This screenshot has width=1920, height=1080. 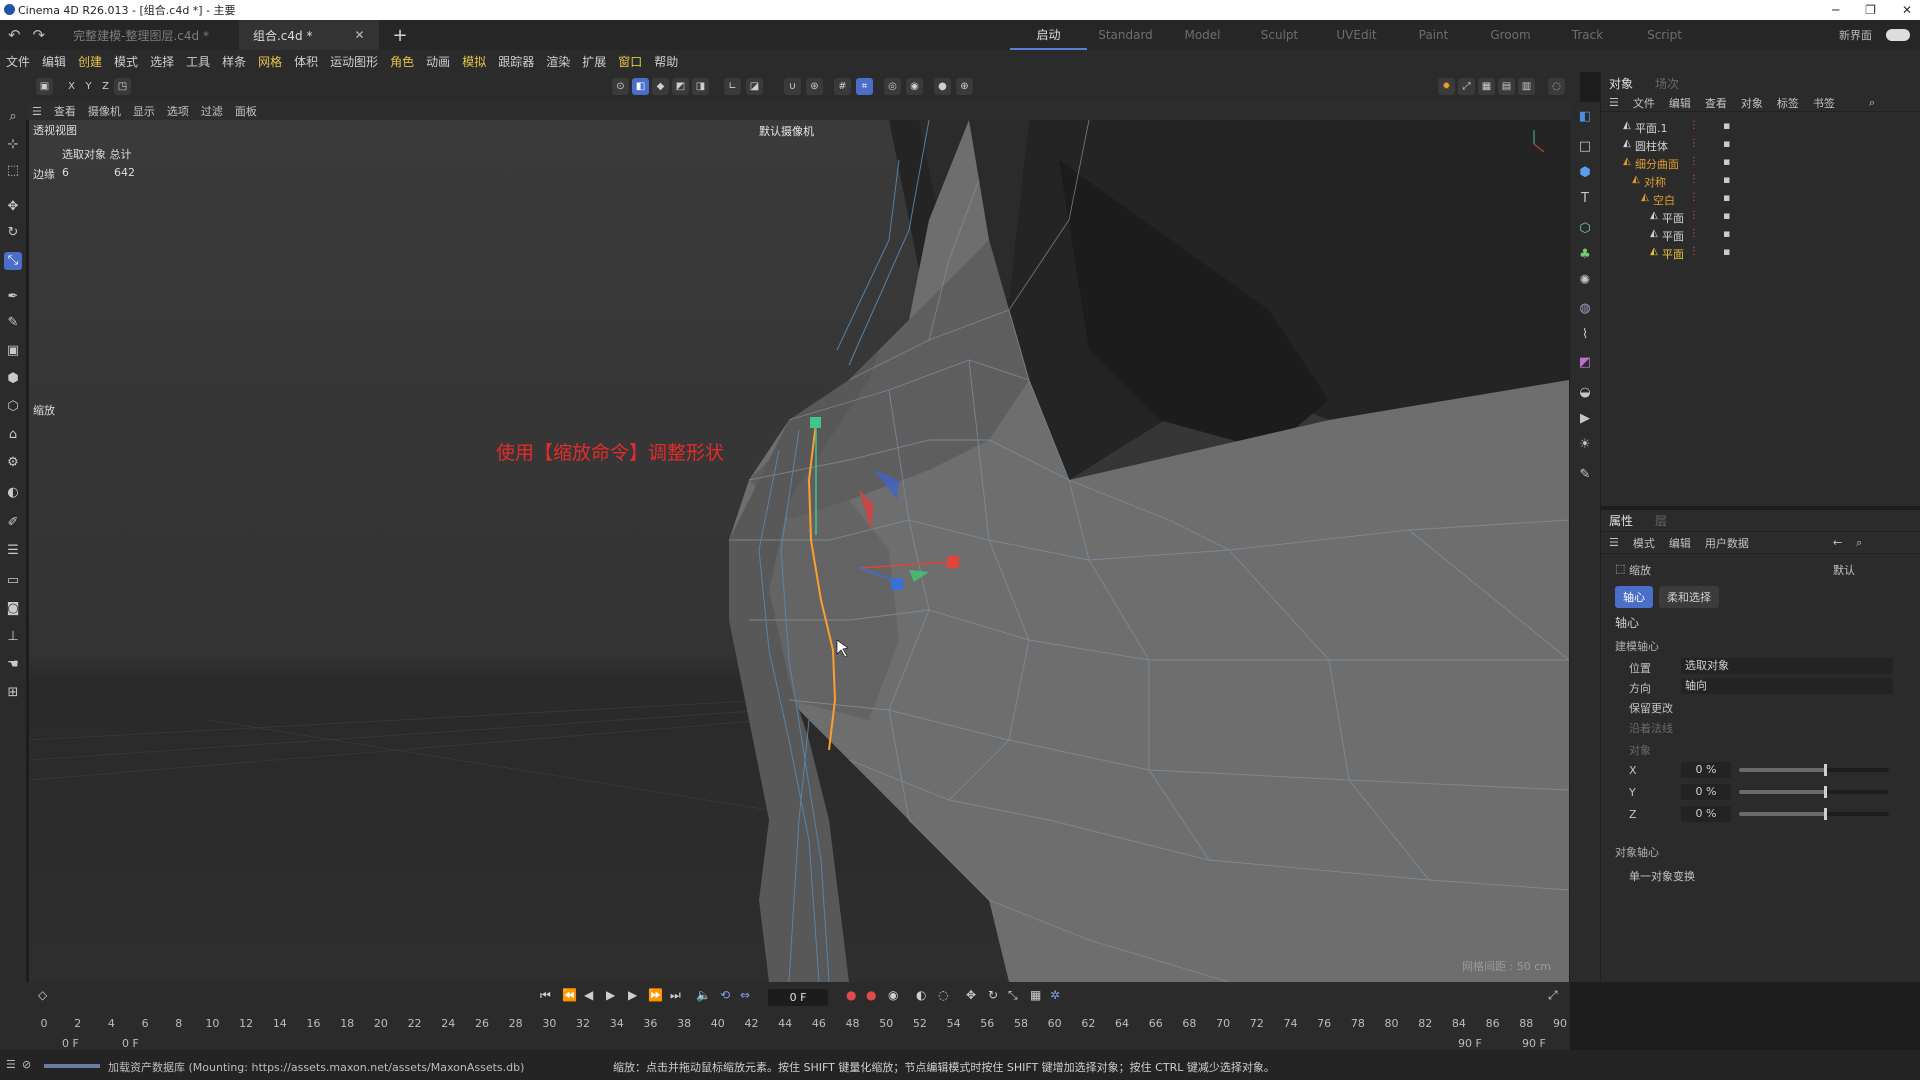 I want to click on objmgr-menu-icon: ☰, so click(x=1614, y=102).